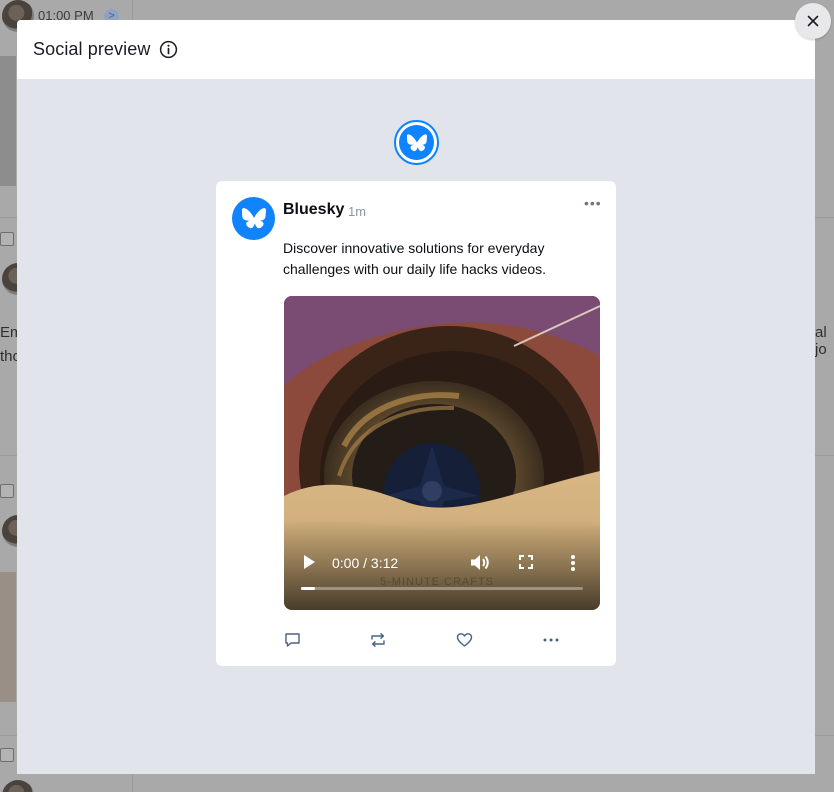  I want to click on volume-icon, so click(480, 562).